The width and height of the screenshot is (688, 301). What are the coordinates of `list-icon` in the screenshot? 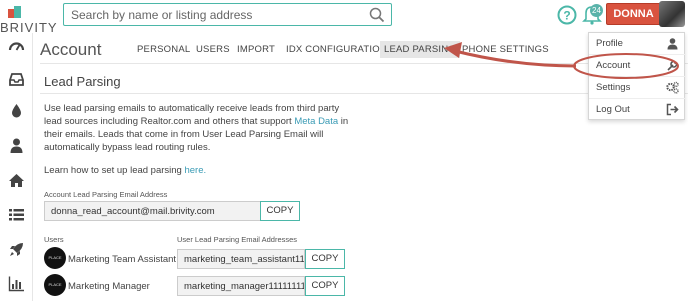 It's located at (16, 214).